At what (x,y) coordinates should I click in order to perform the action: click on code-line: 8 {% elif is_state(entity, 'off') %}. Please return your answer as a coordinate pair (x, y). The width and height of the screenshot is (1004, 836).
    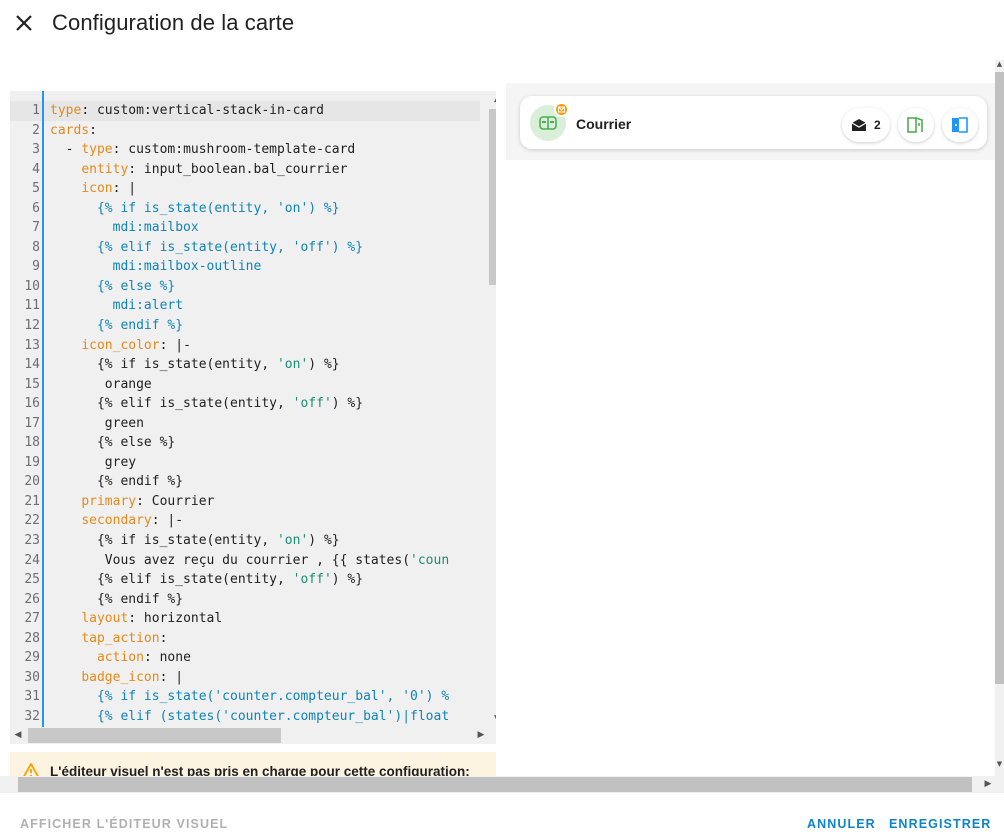
    Looking at the image, I should click on (245, 248).